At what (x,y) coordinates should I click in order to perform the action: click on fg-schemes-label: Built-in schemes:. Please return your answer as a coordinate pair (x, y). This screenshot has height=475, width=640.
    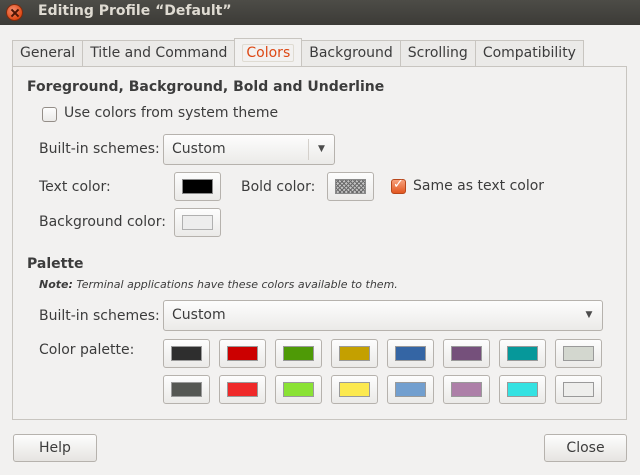
    Looking at the image, I should click on (99, 149).